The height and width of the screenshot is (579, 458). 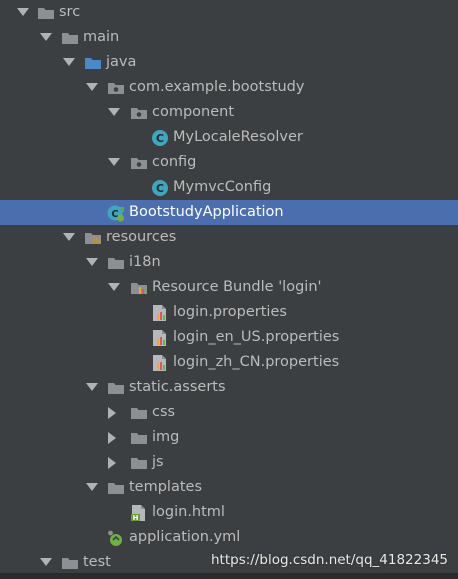 I want to click on tree-row-label: BootstudyApplication, so click(x=206, y=212).